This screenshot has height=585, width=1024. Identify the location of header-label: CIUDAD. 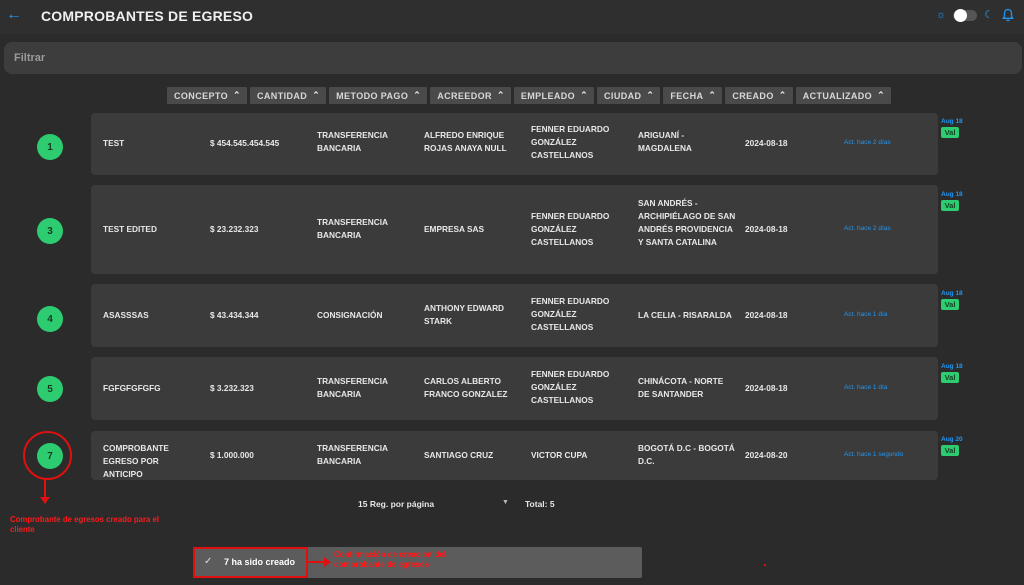
(623, 95).